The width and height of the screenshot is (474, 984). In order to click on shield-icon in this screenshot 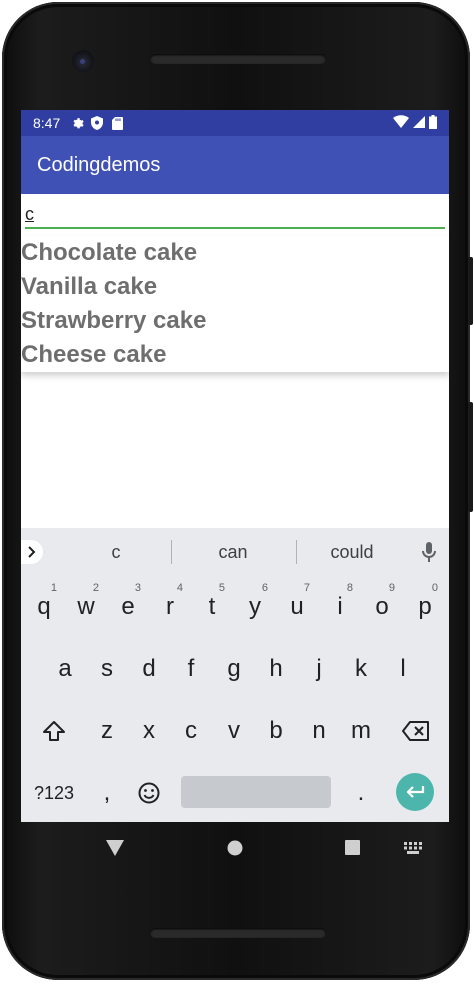, I will do `click(97, 123)`.